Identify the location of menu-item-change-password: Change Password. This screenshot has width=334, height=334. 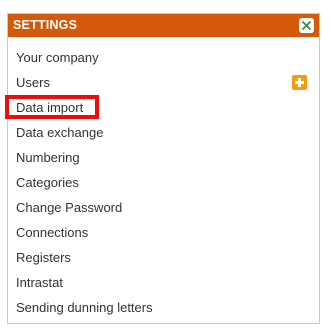
(163, 207).